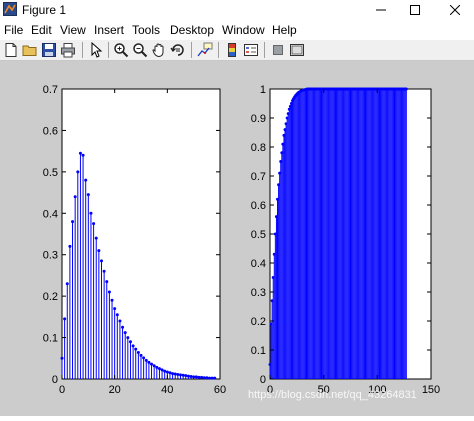 This screenshot has height=421, width=474. Describe the element at coordinates (11, 50) in the screenshot. I see `new-figure-icon` at that location.